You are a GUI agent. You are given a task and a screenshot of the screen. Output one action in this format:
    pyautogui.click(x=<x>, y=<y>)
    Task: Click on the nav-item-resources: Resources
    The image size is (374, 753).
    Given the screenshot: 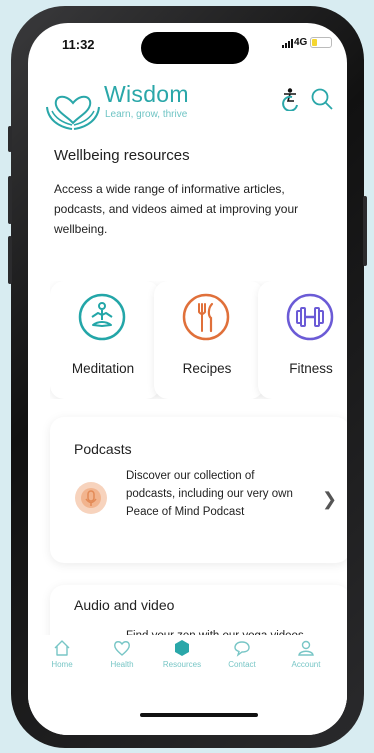 What is the action you would take?
    pyautogui.click(x=182, y=654)
    